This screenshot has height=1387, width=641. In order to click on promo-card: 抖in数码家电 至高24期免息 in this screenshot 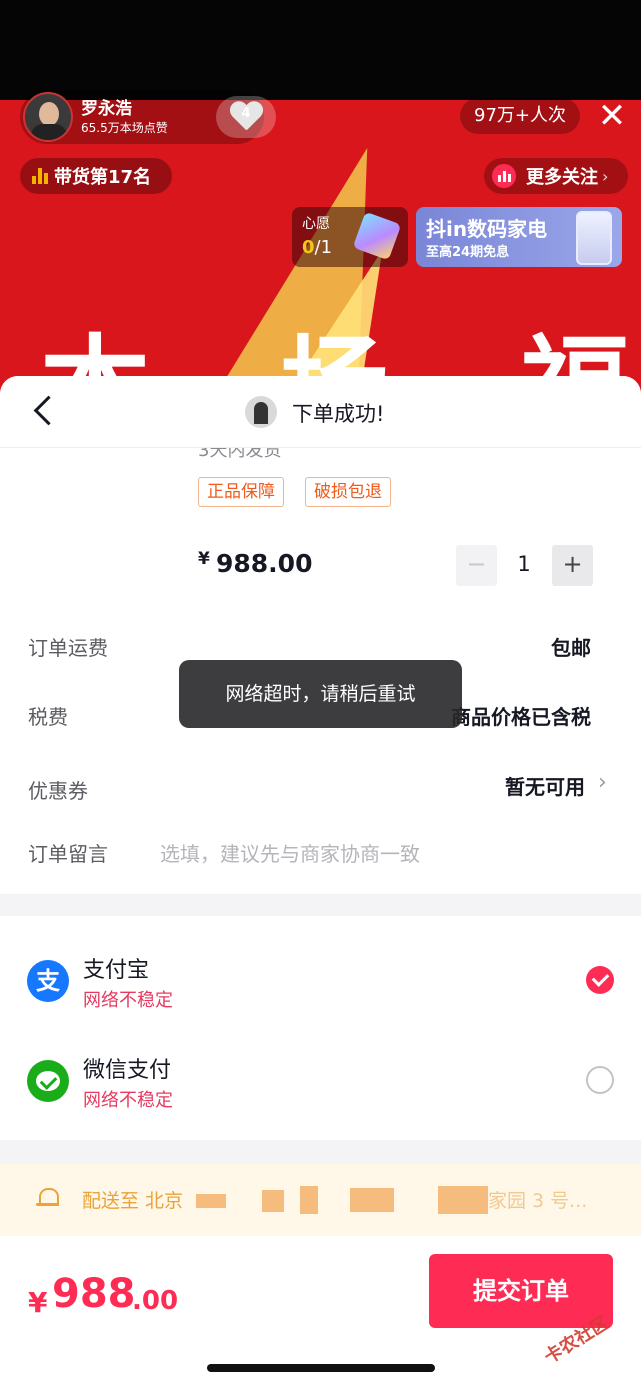, I will do `click(519, 237)`.